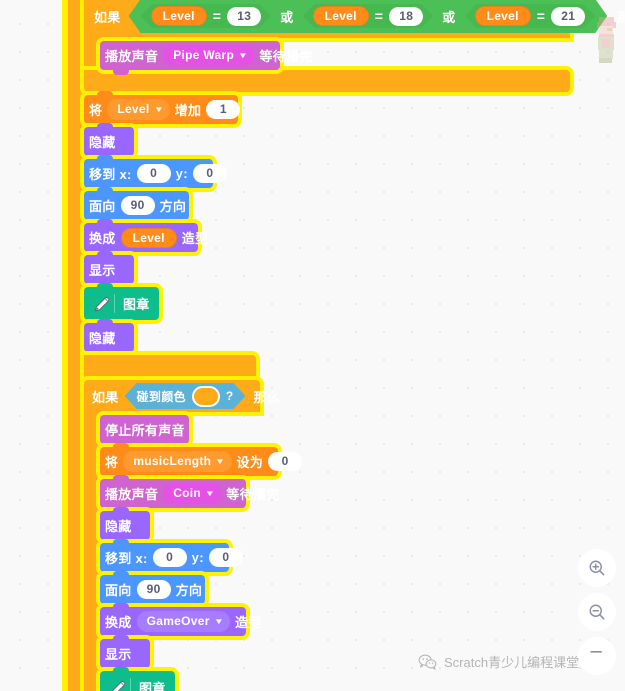  What do you see at coordinates (118, 590) in the screenshot?
I see `point-prefix-2: 面向` at bounding box center [118, 590].